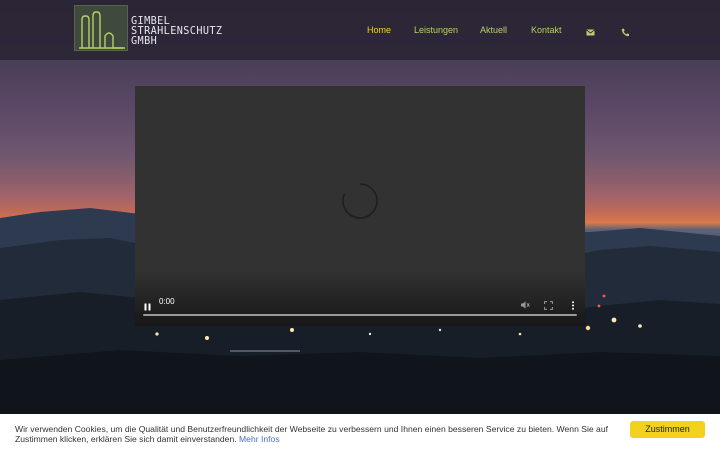 The height and width of the screenshot is (450, 720). Describe the element at coordinates (573, 306) in the screenshot. I see `more-options-icon` at that location.